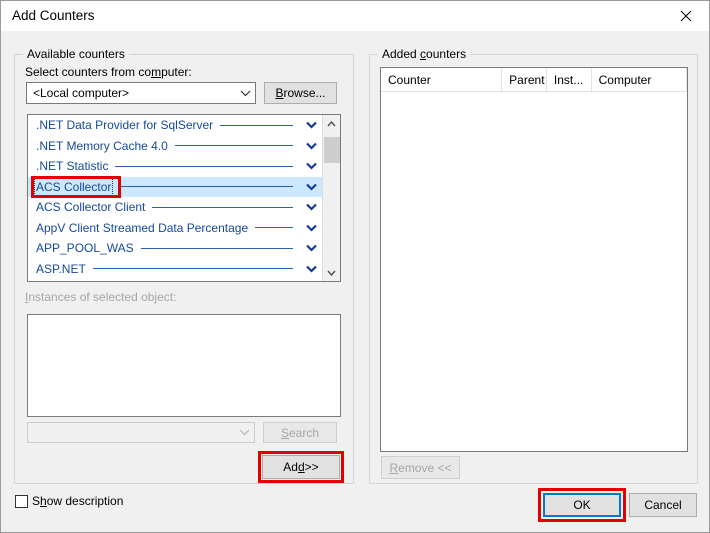  Describe the element at coordinates (420, 467) in the screenshot. I see `remove-button: Remove <<` at that location.